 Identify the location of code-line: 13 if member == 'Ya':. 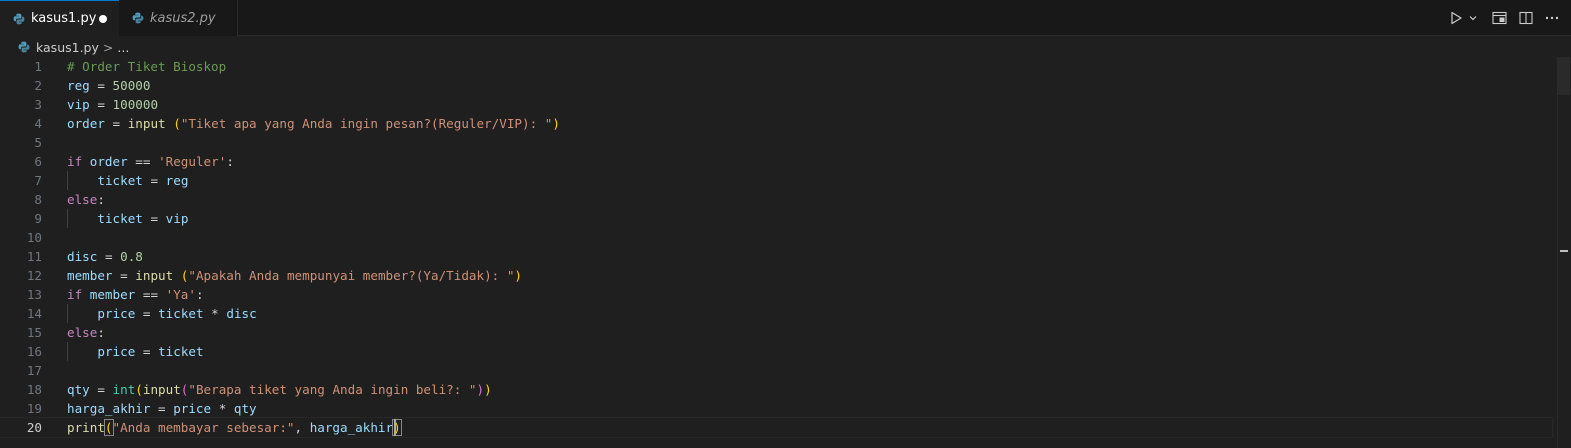
(776, 294).